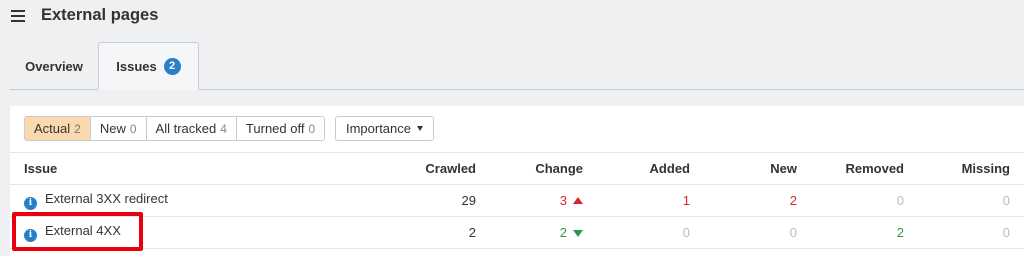 Image resolution: width=1024 pixels, height=256 pixels. I want to click on menu-icon, so click(18, 16).